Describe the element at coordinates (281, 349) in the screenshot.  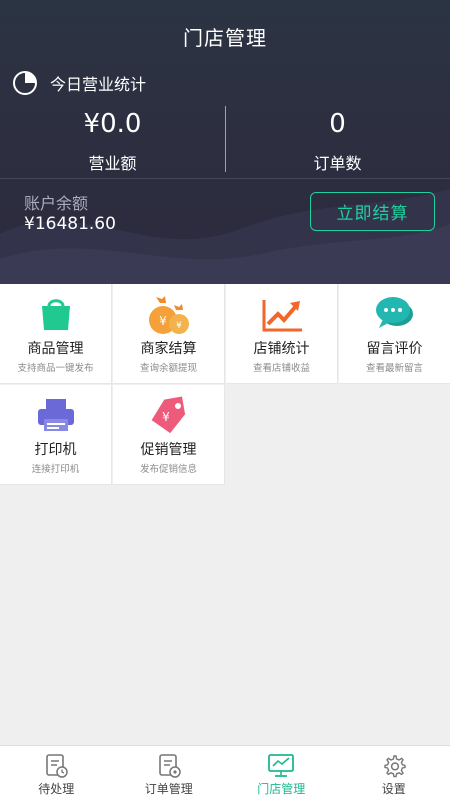
I see `grid-item-title: 店铺统计` at that location.